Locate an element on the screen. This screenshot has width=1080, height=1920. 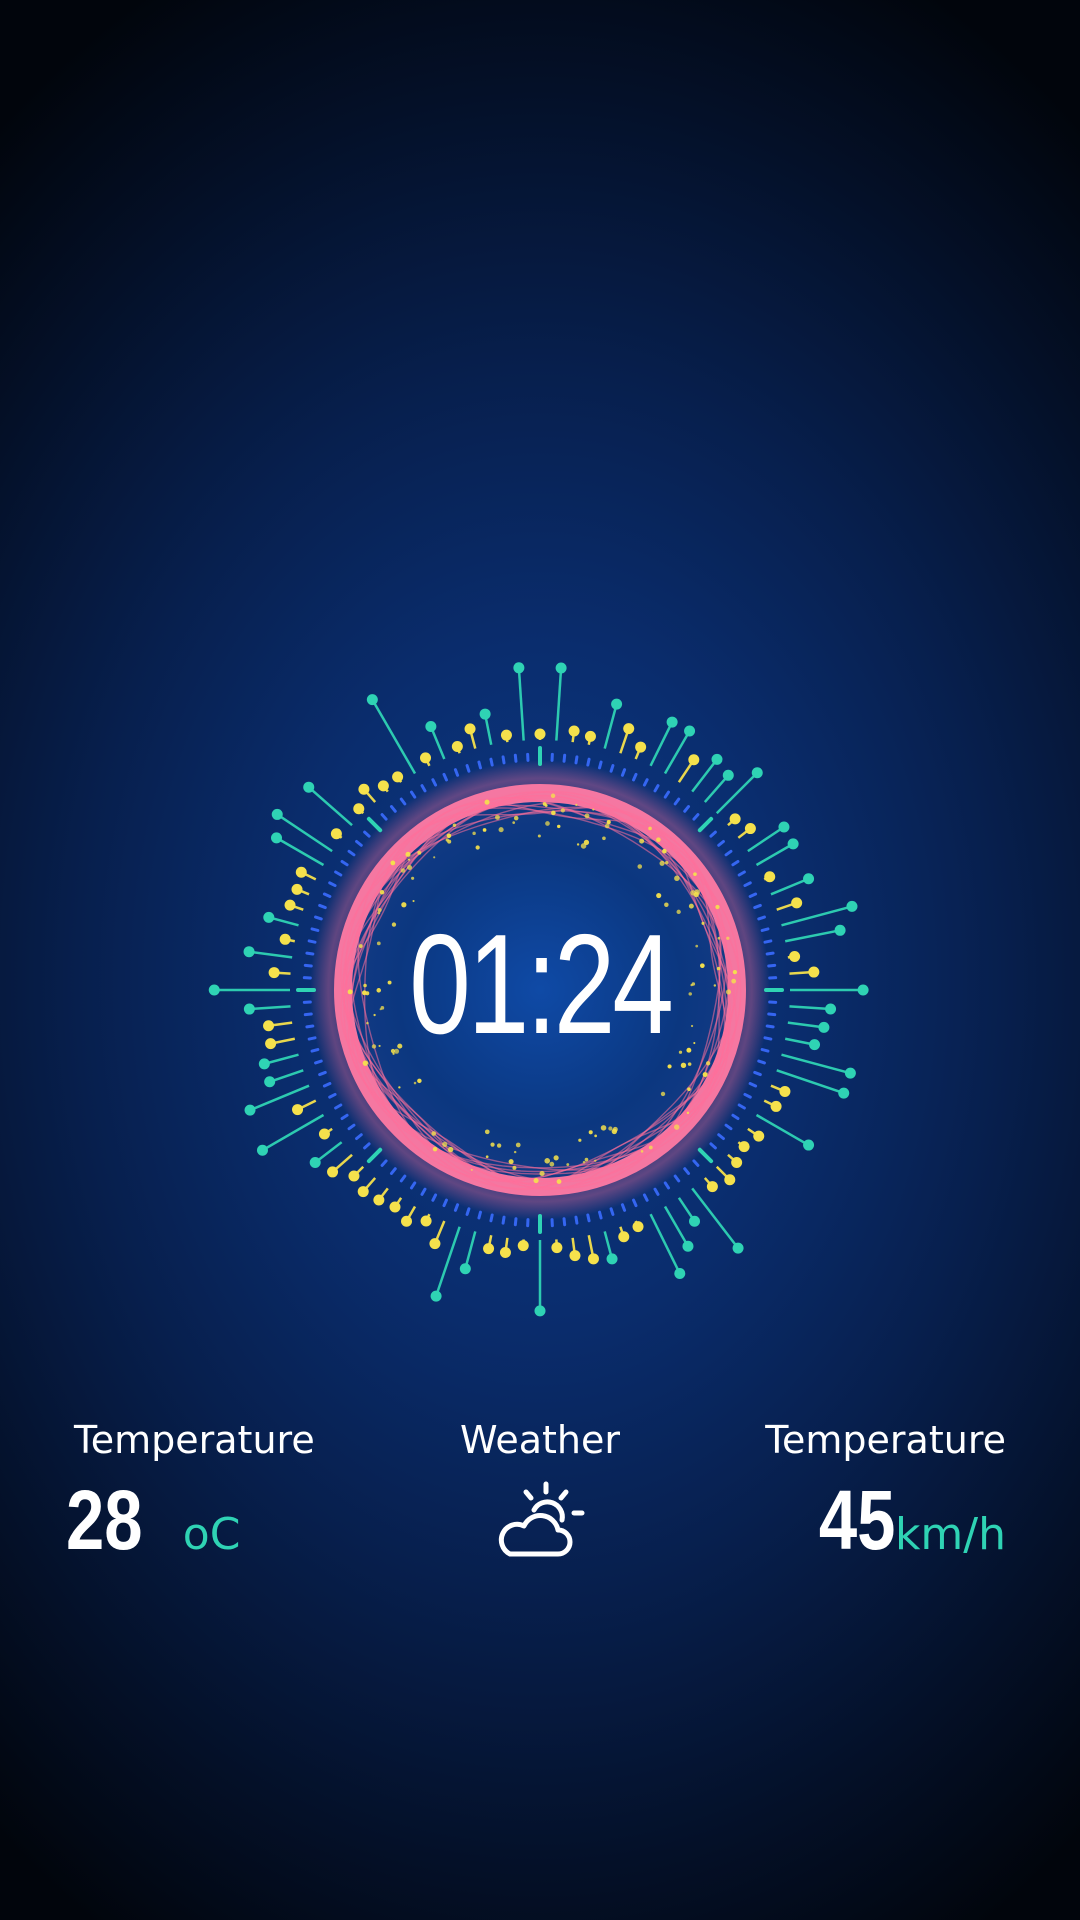
temperature-unit: oC is located at coordinates (211, 1534).